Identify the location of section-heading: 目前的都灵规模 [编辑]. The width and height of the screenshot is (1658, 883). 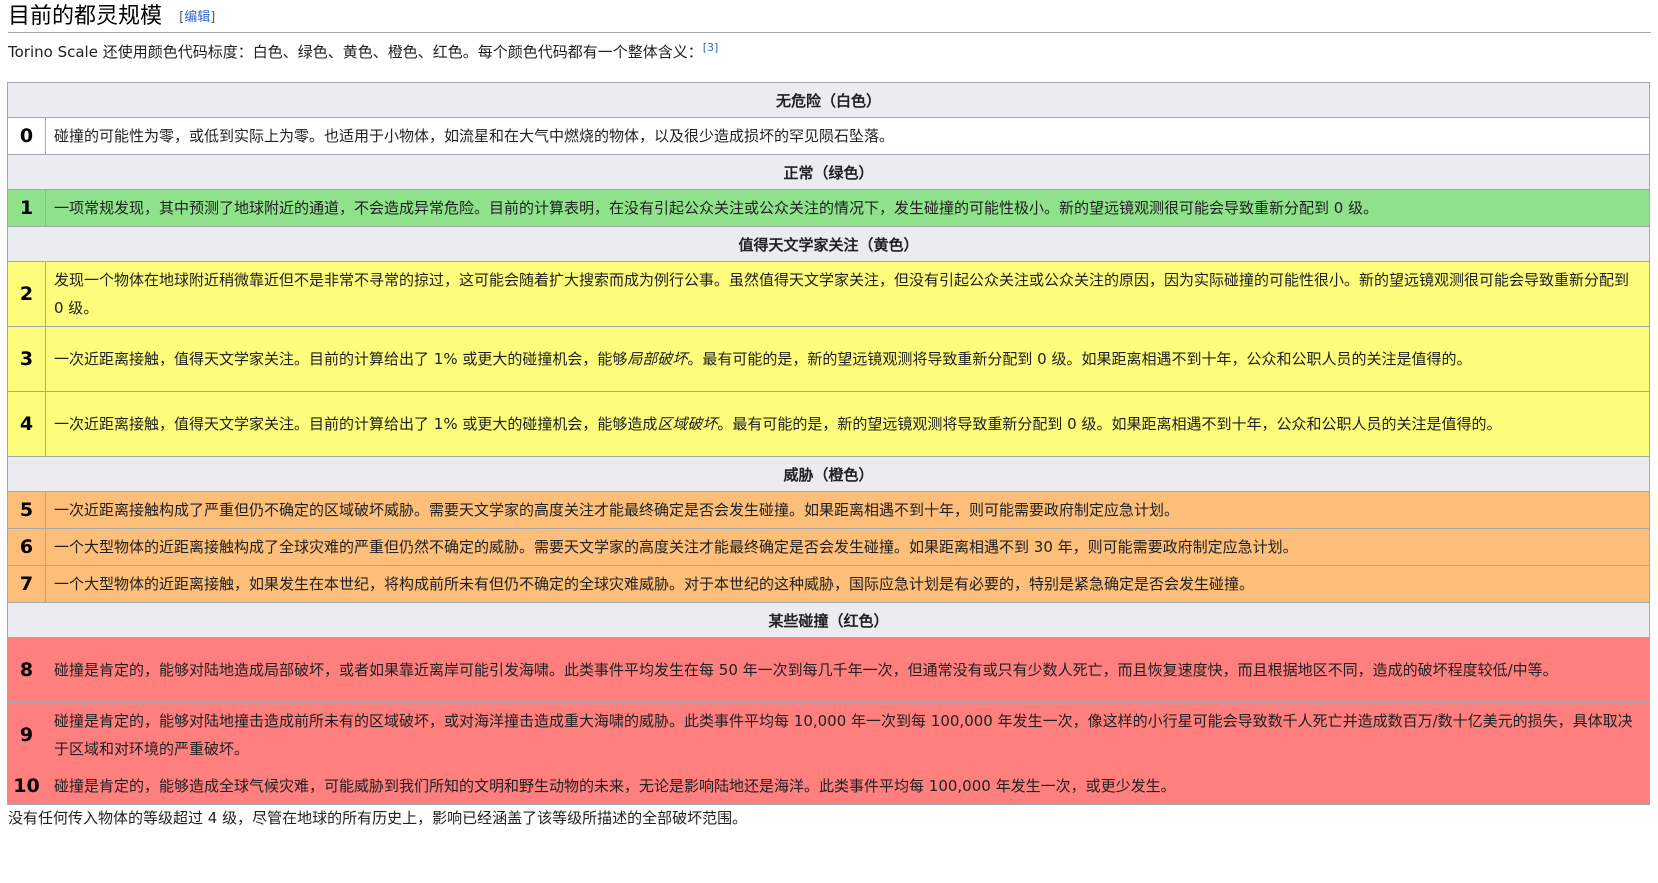
(829, 17).